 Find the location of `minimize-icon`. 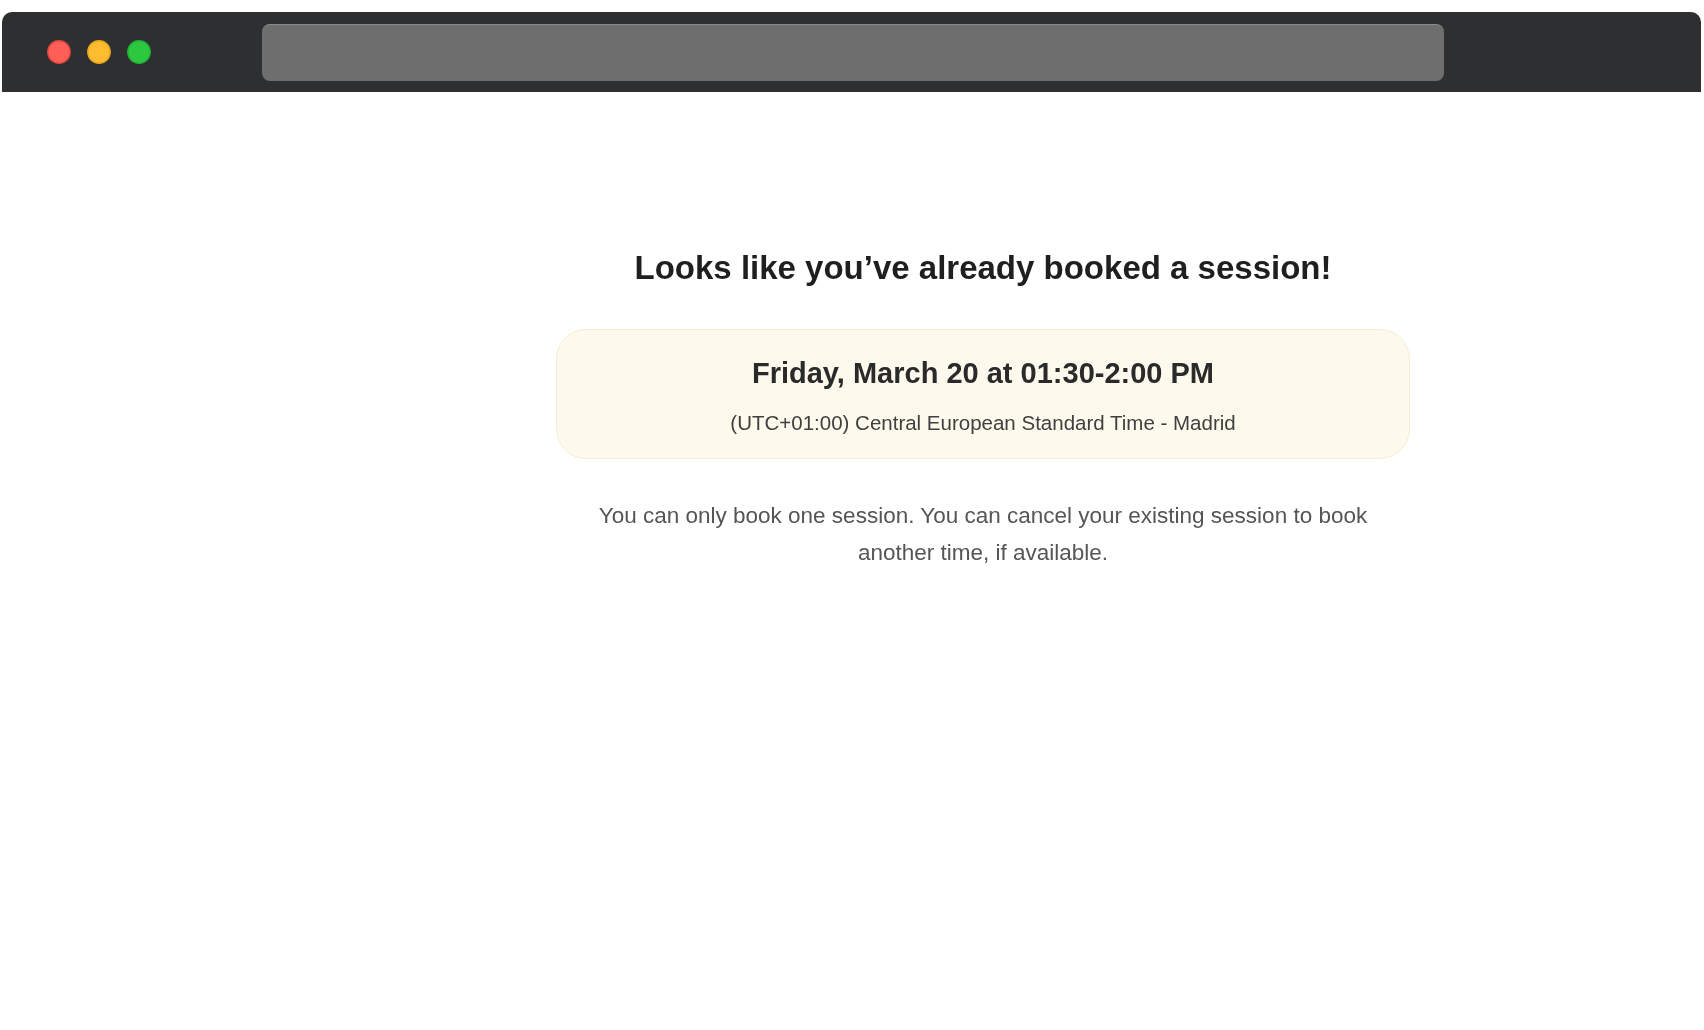

minimize-icon is located at coordinates (99, 52).